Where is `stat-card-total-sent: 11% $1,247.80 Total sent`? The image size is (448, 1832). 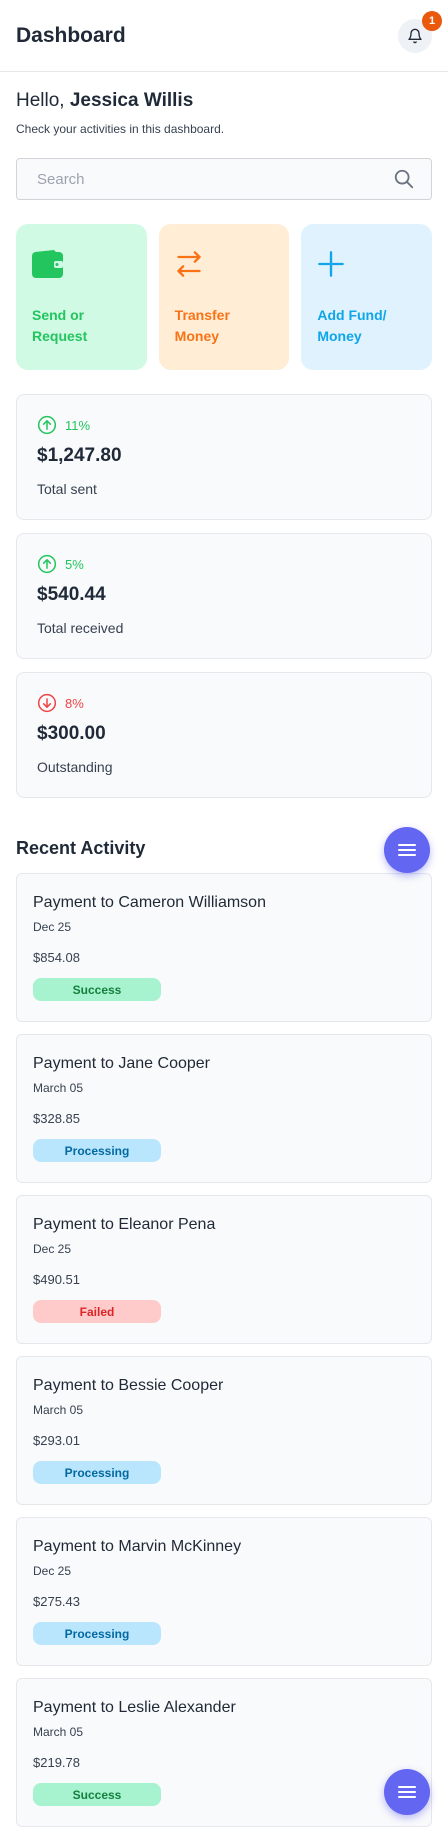 stat-card-total-sent: 11% $1,247.80 Total sent is located at coordinates (224, 457).